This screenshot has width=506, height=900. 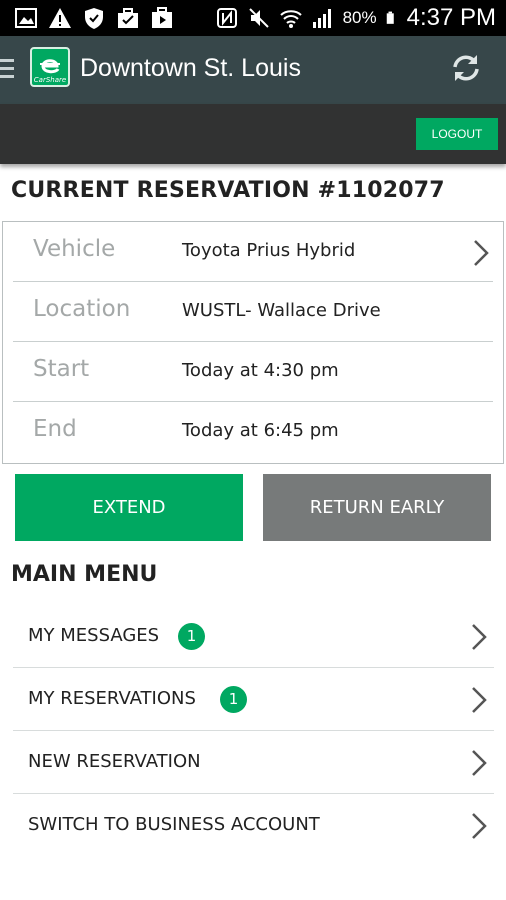 What do you see at coordinates (84, 574) in the screenshot?
I see `main-menu-heading: MAIN MENU` at bounding box center [84, 574].